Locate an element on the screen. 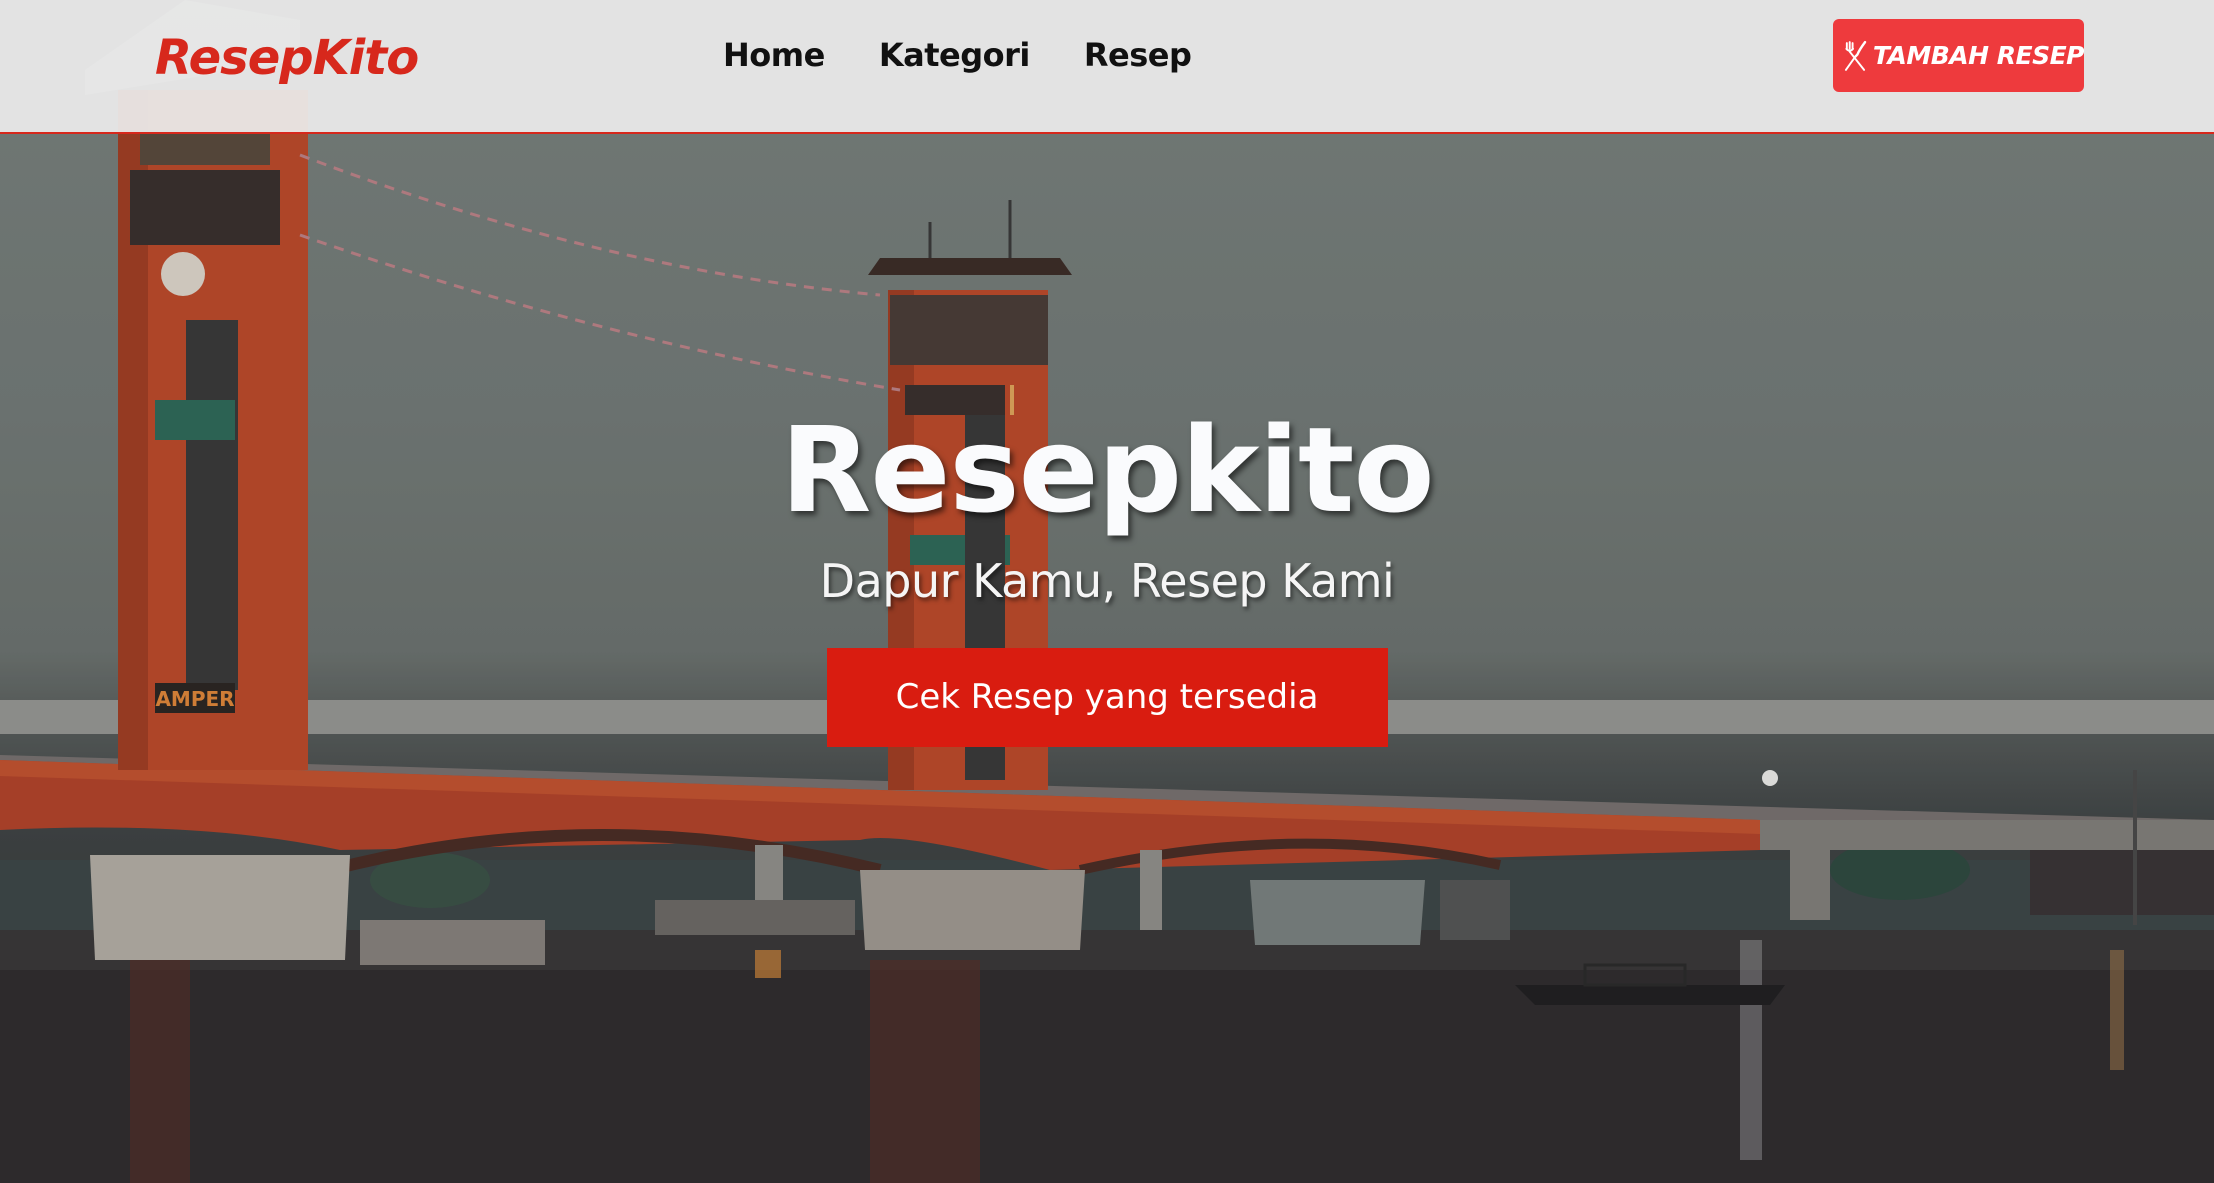 Image resolution: width=2214 pixels, height=1183 pixels. nav-link-resep: Resep is located at coordinates (1138, 55).